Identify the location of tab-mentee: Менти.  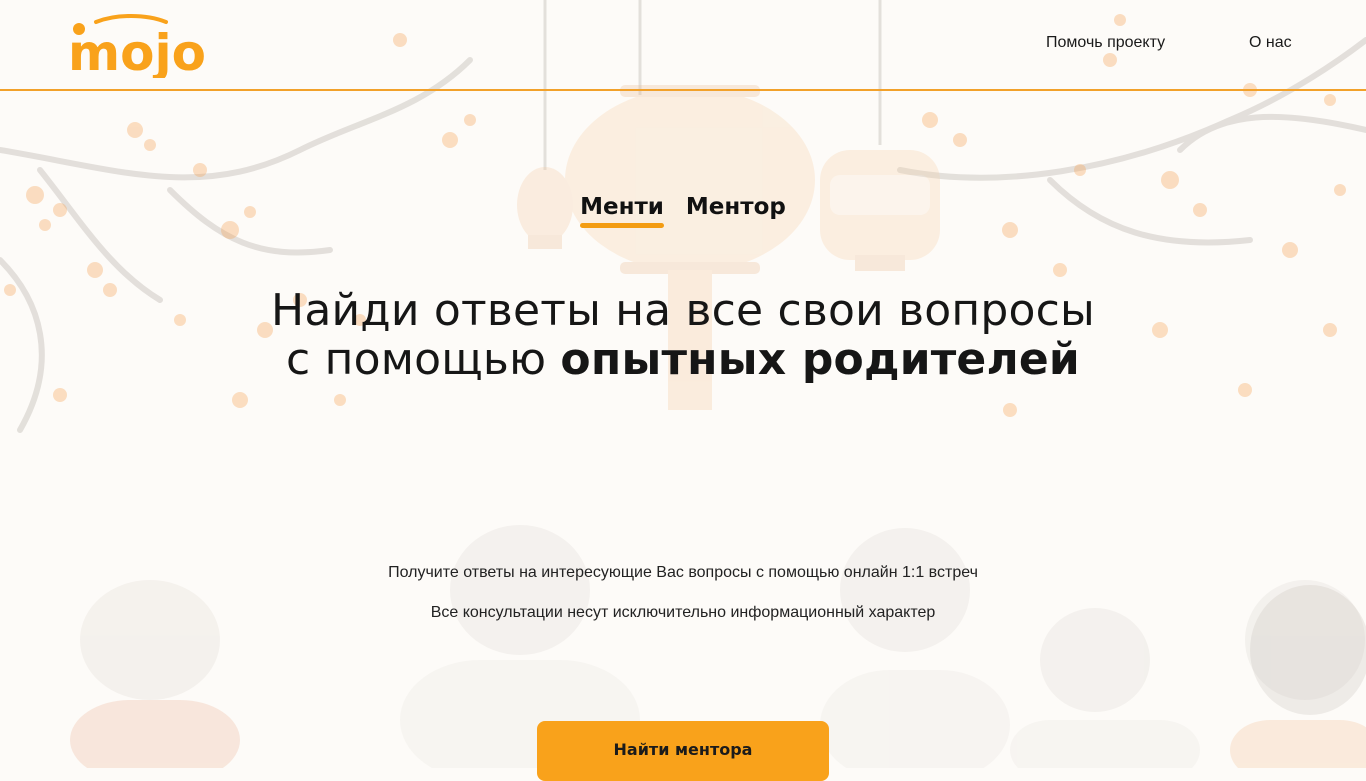
(622, 211).